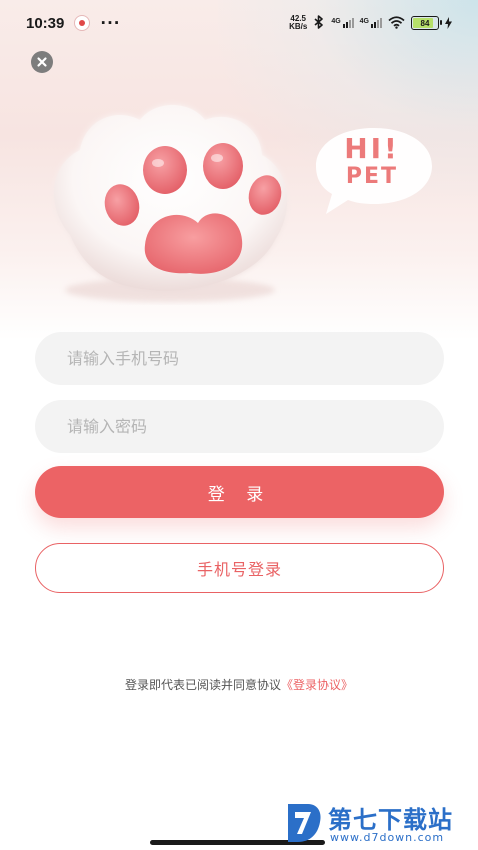 The width and height of the screenshot is (478, 850). I want to click on agreement-text: 登录即代表已阅读并同意协议, so click(202, 685).